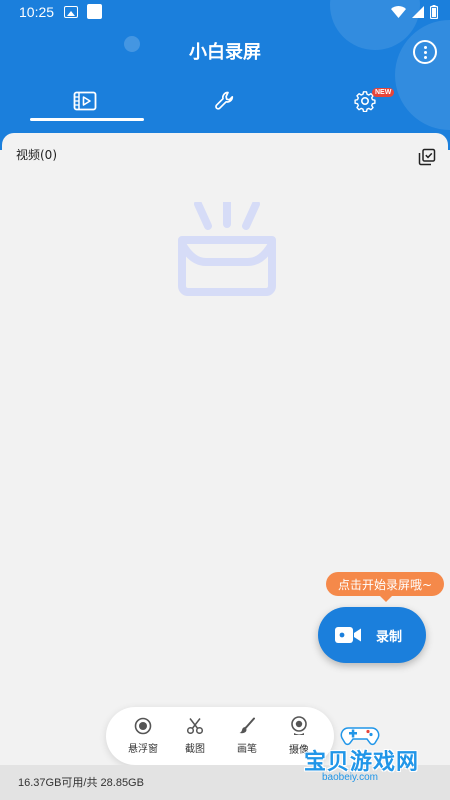 This screenshot has width=450, height=800. Describe the element at coordinates (350, 777) in the screenshot. I see `watermark-url: baobeiy.com` at that location.